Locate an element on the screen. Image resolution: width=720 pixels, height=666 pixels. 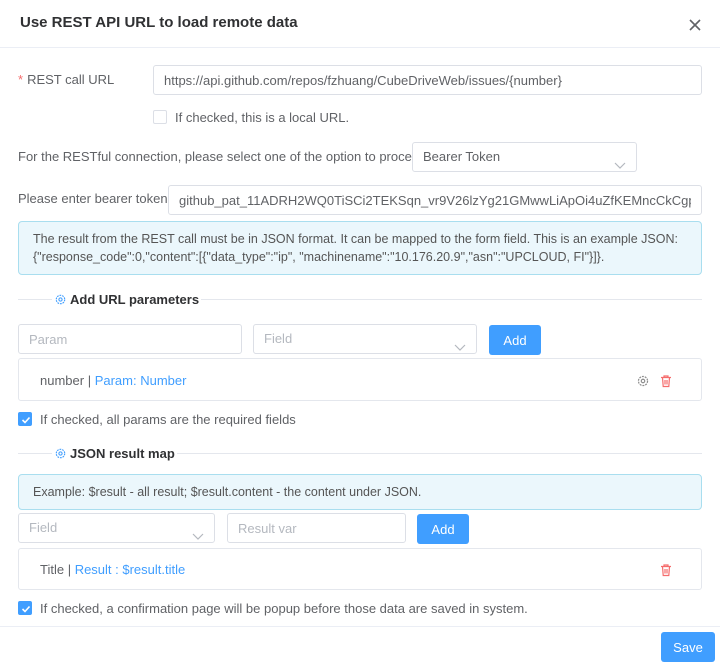
local-url-checkbox is located at coordinates (160, 117).